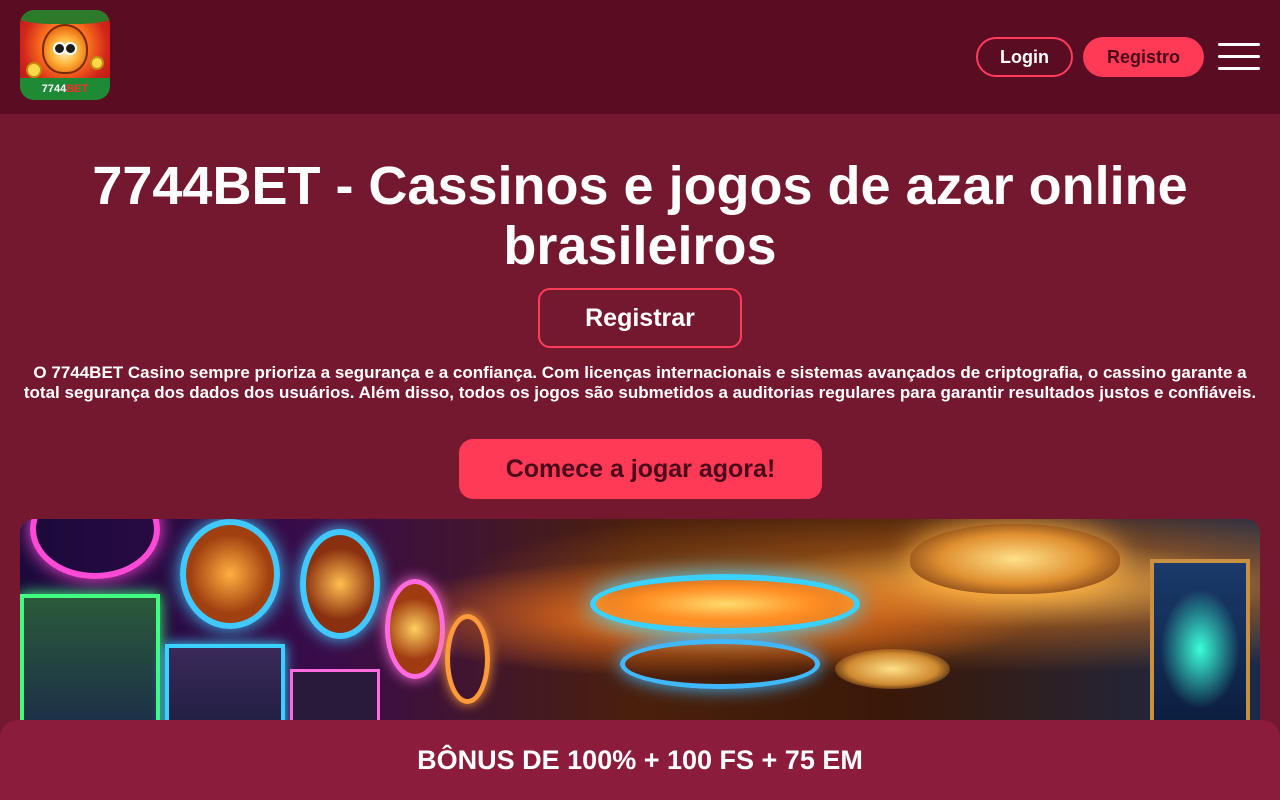 This screenshot has width=1280, height=800. I want to click on login-button: Login, so click(1024, 57).